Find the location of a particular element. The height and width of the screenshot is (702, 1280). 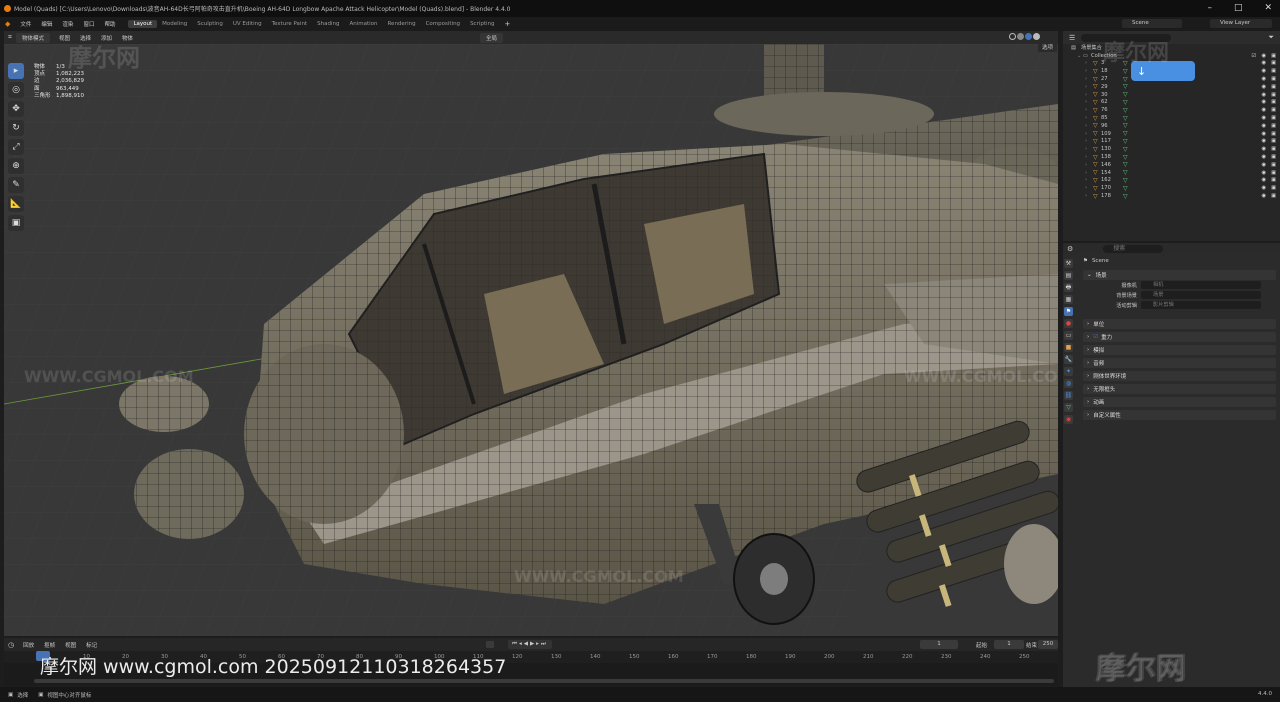

menu-keying: 抠帧 is located at coordinates (49, 645).